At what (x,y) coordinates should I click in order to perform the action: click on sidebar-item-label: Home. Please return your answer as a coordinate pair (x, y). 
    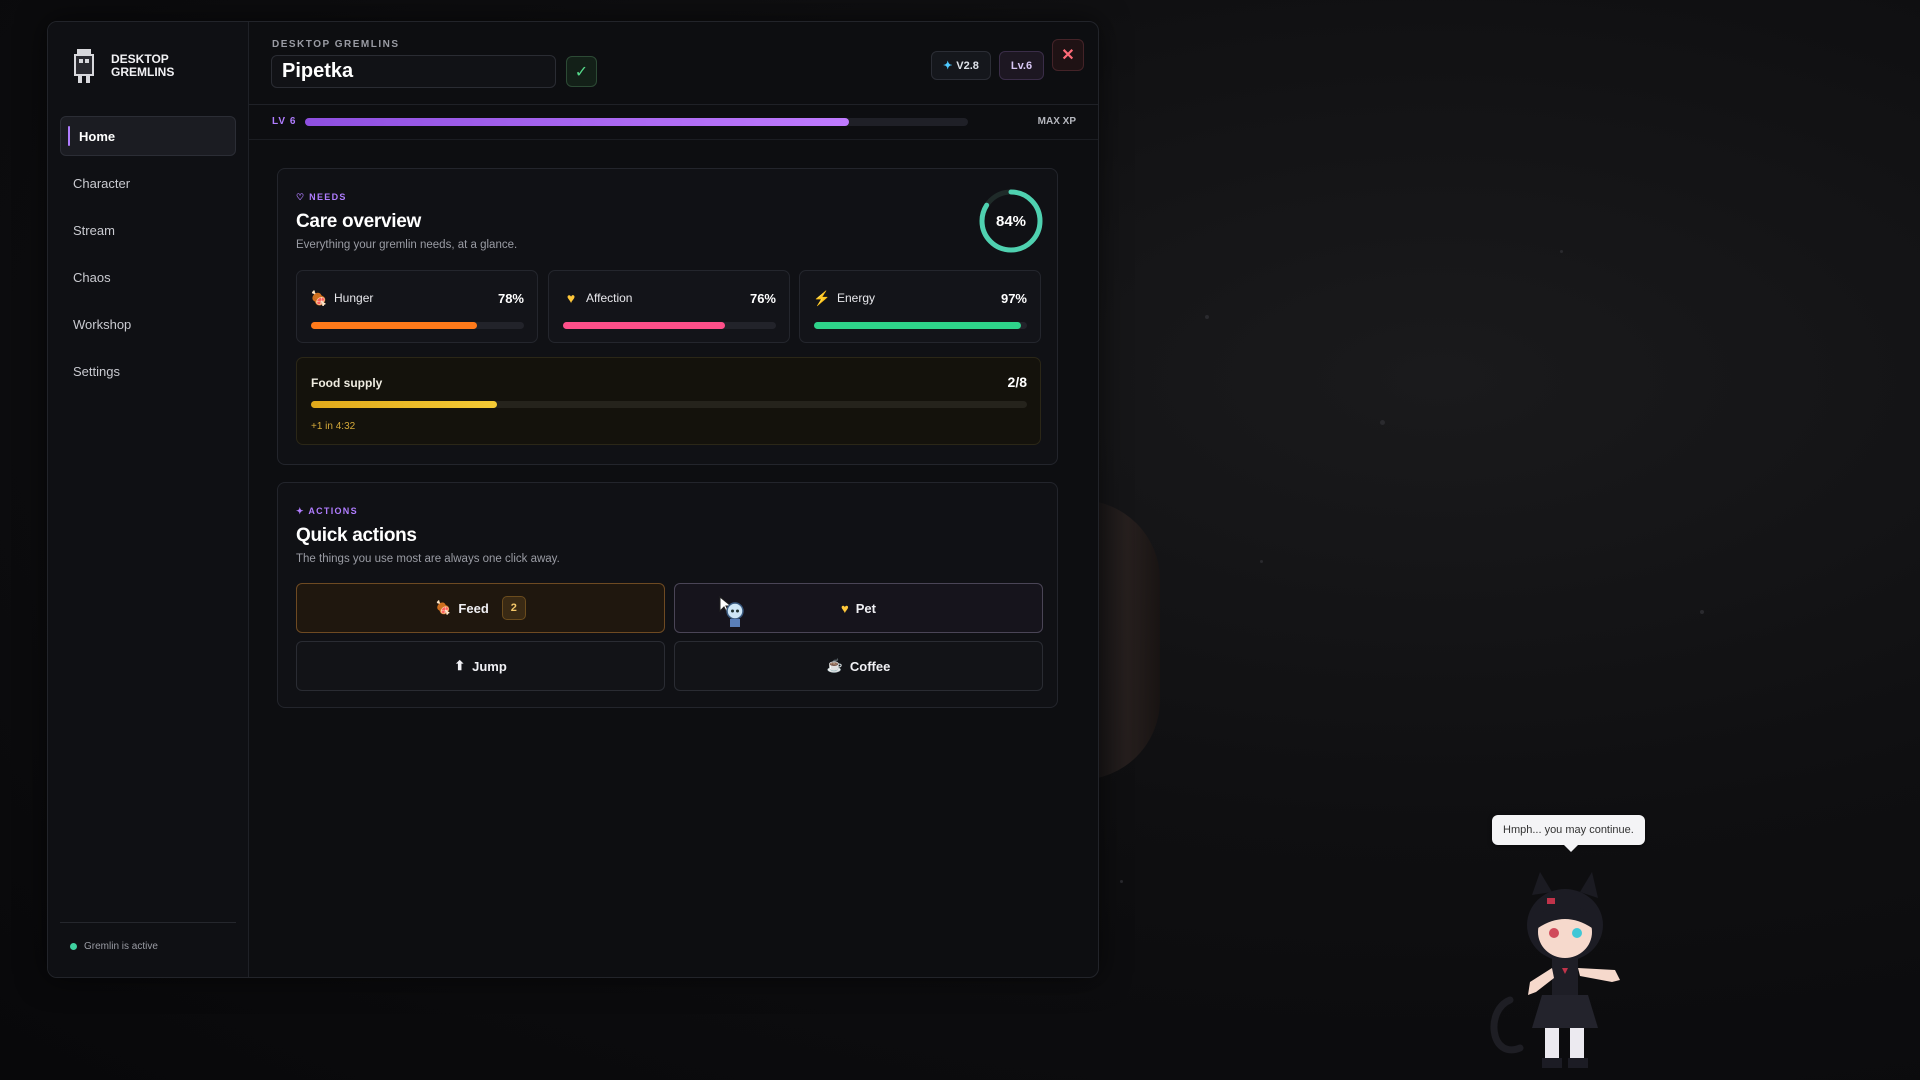
    Looking at the image, I should click on (97, 136).